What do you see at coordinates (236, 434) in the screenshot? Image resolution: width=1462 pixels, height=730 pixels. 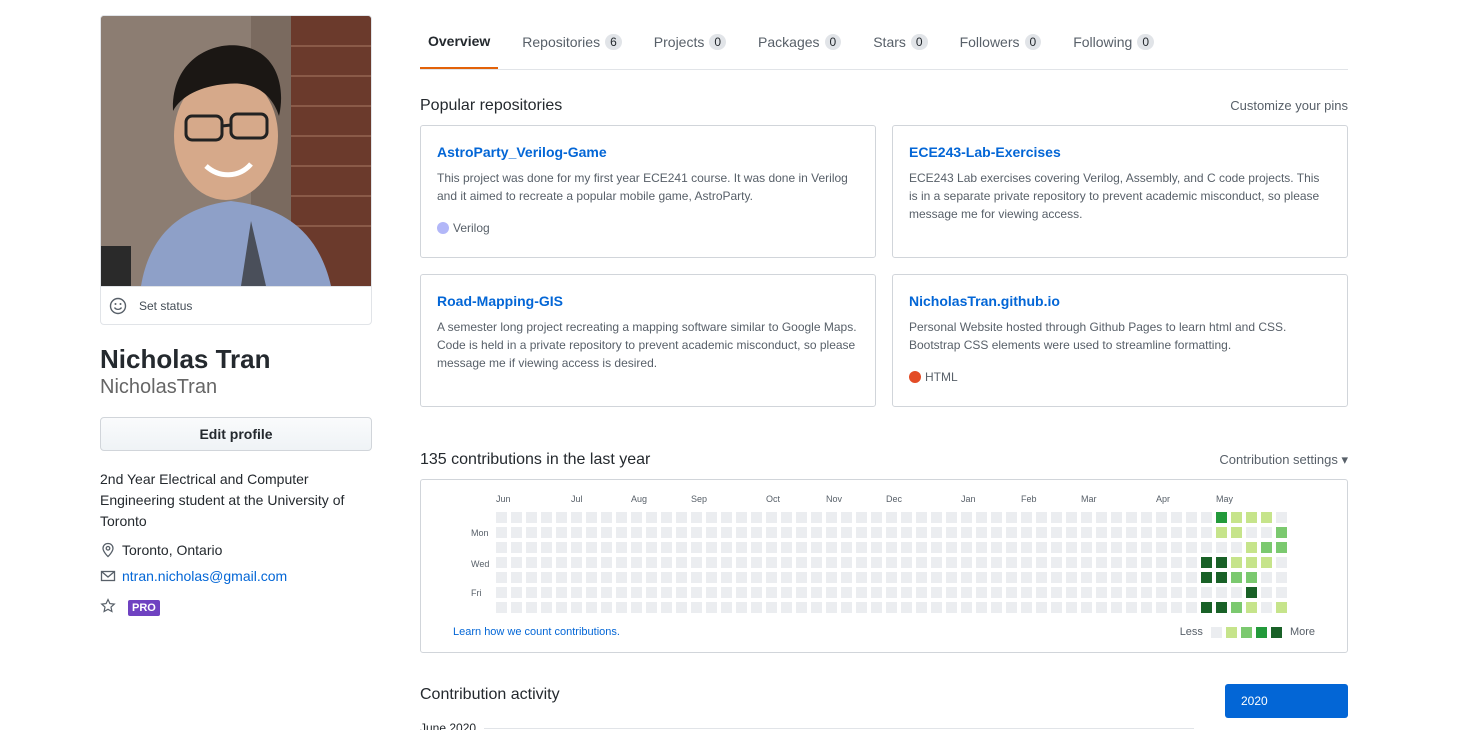 I see `edit-profile-button: Edit profile` at bounding box center [236, 434].